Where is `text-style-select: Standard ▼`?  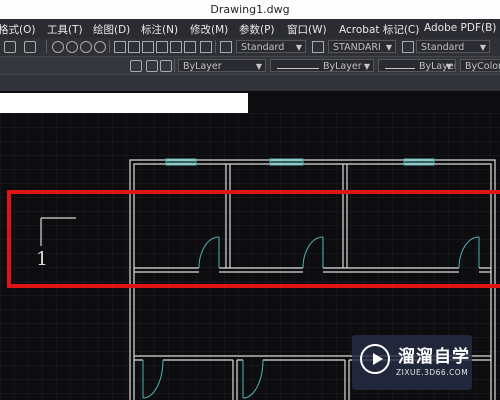 text-style-select: Standard ▼ is located at coordinates (271, 46).